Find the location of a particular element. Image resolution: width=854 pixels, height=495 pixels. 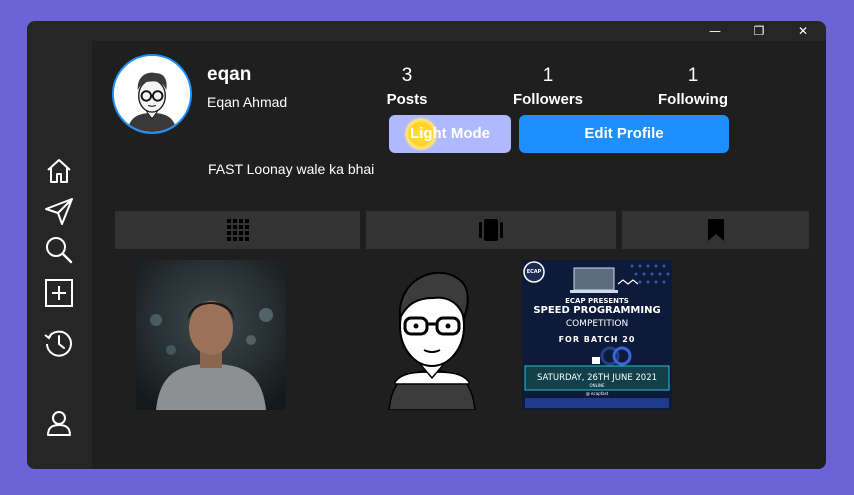

poster-presents: ECAP PRESENTS is located at coordinates (597, 301).